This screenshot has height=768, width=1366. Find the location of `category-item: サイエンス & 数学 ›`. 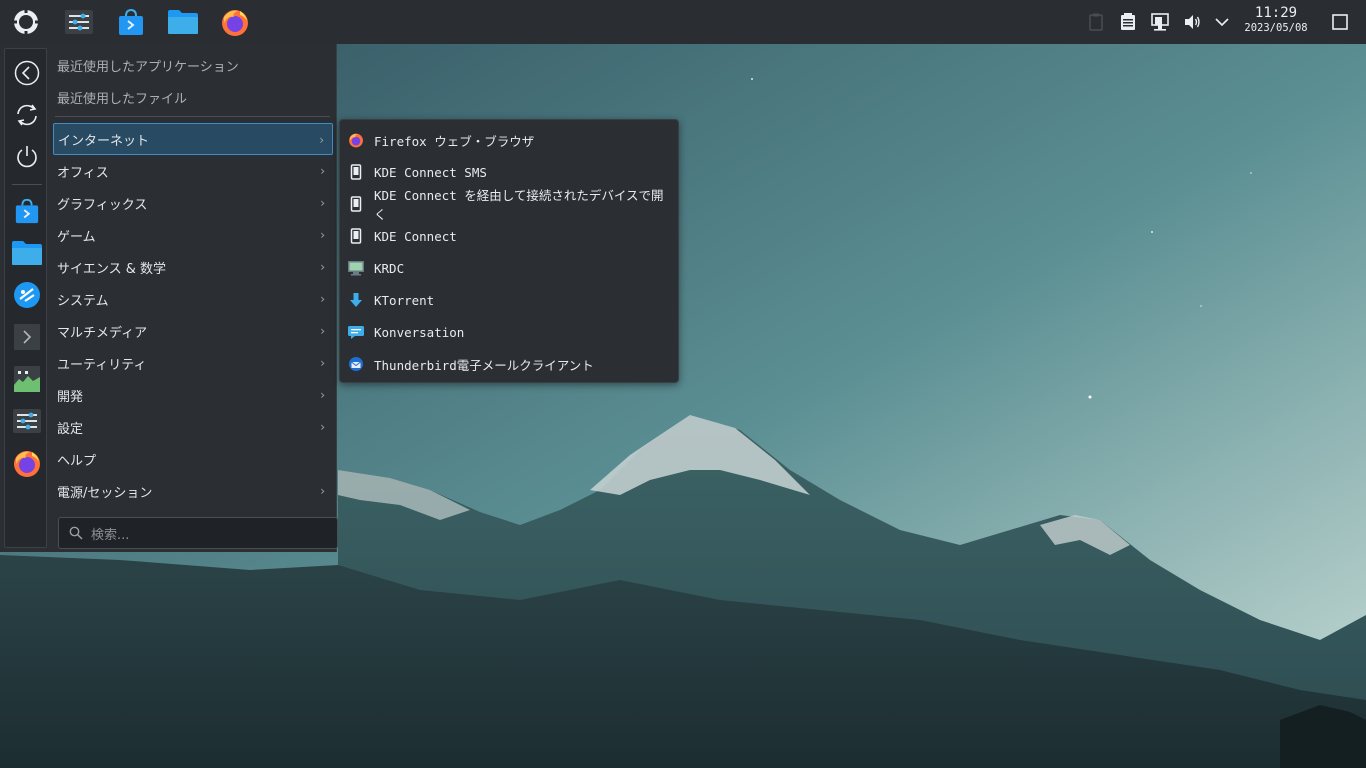

category-item: サイエンス & 数学 › is located at coordinates (193, 267).